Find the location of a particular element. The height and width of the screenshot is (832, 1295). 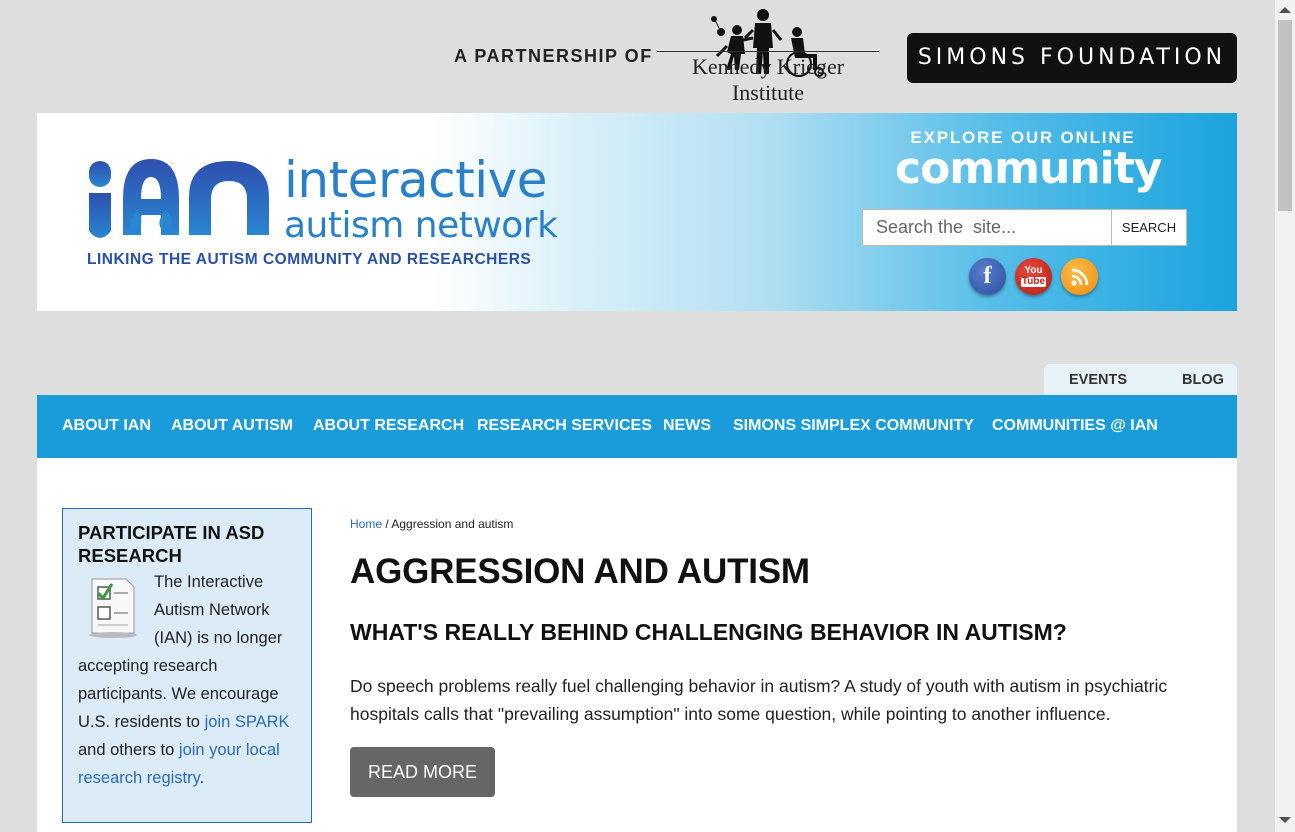

simons-foundation-logo: SIMONS FOUNDATION is located at coordinates (1072, 58).